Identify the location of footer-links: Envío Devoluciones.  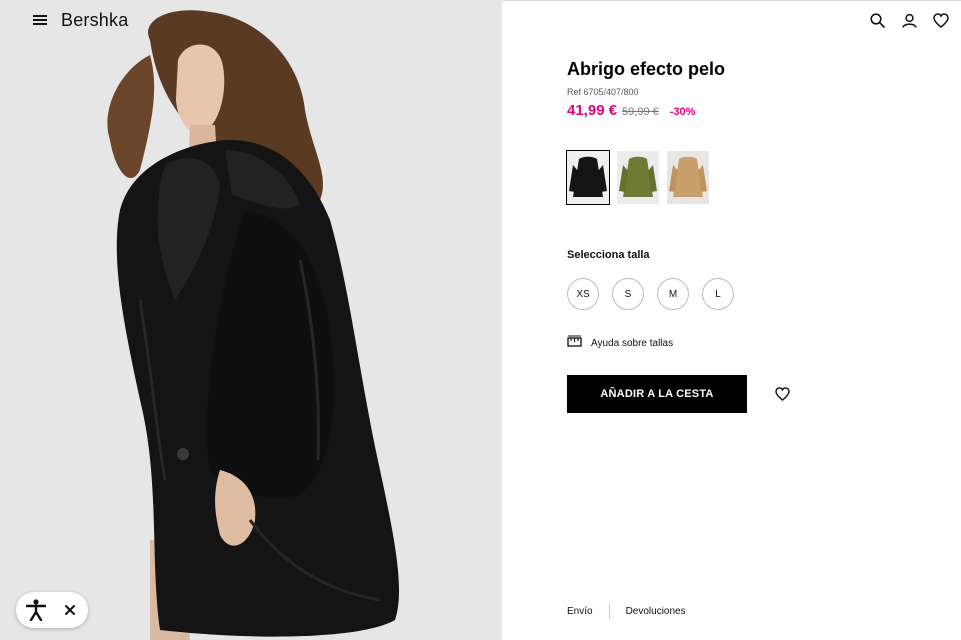
(626, 611).